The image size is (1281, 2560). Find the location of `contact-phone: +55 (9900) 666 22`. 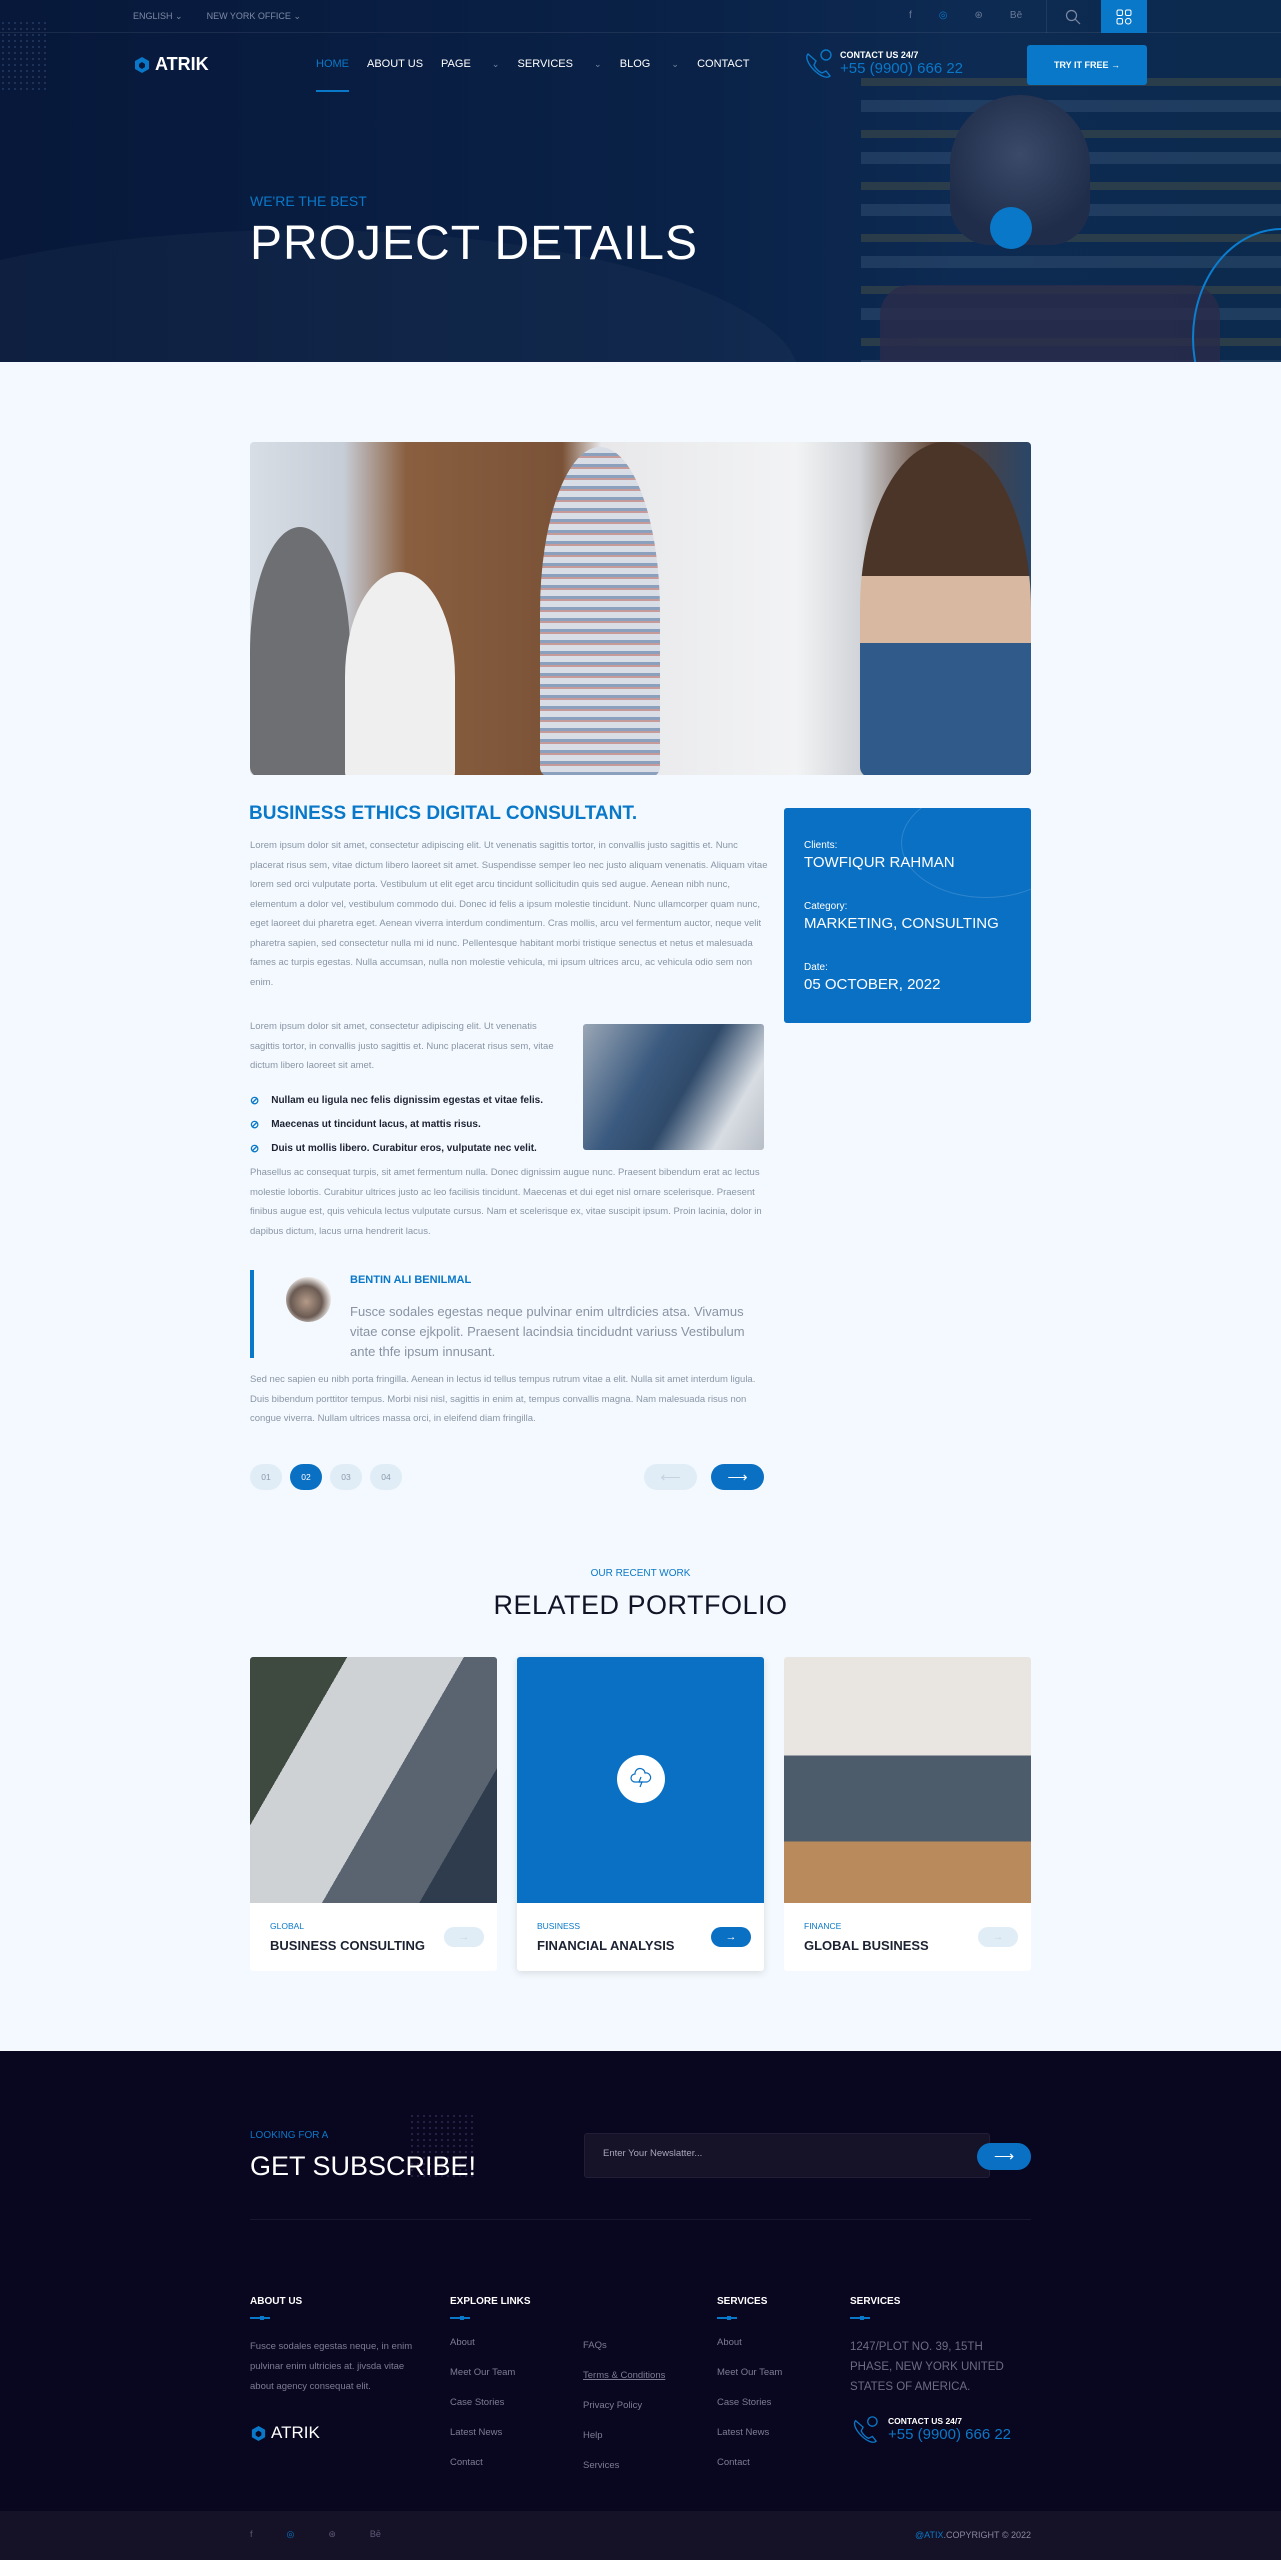

contact-phone: +55 (9900) 666 22 is located at coordinates (901, 68).